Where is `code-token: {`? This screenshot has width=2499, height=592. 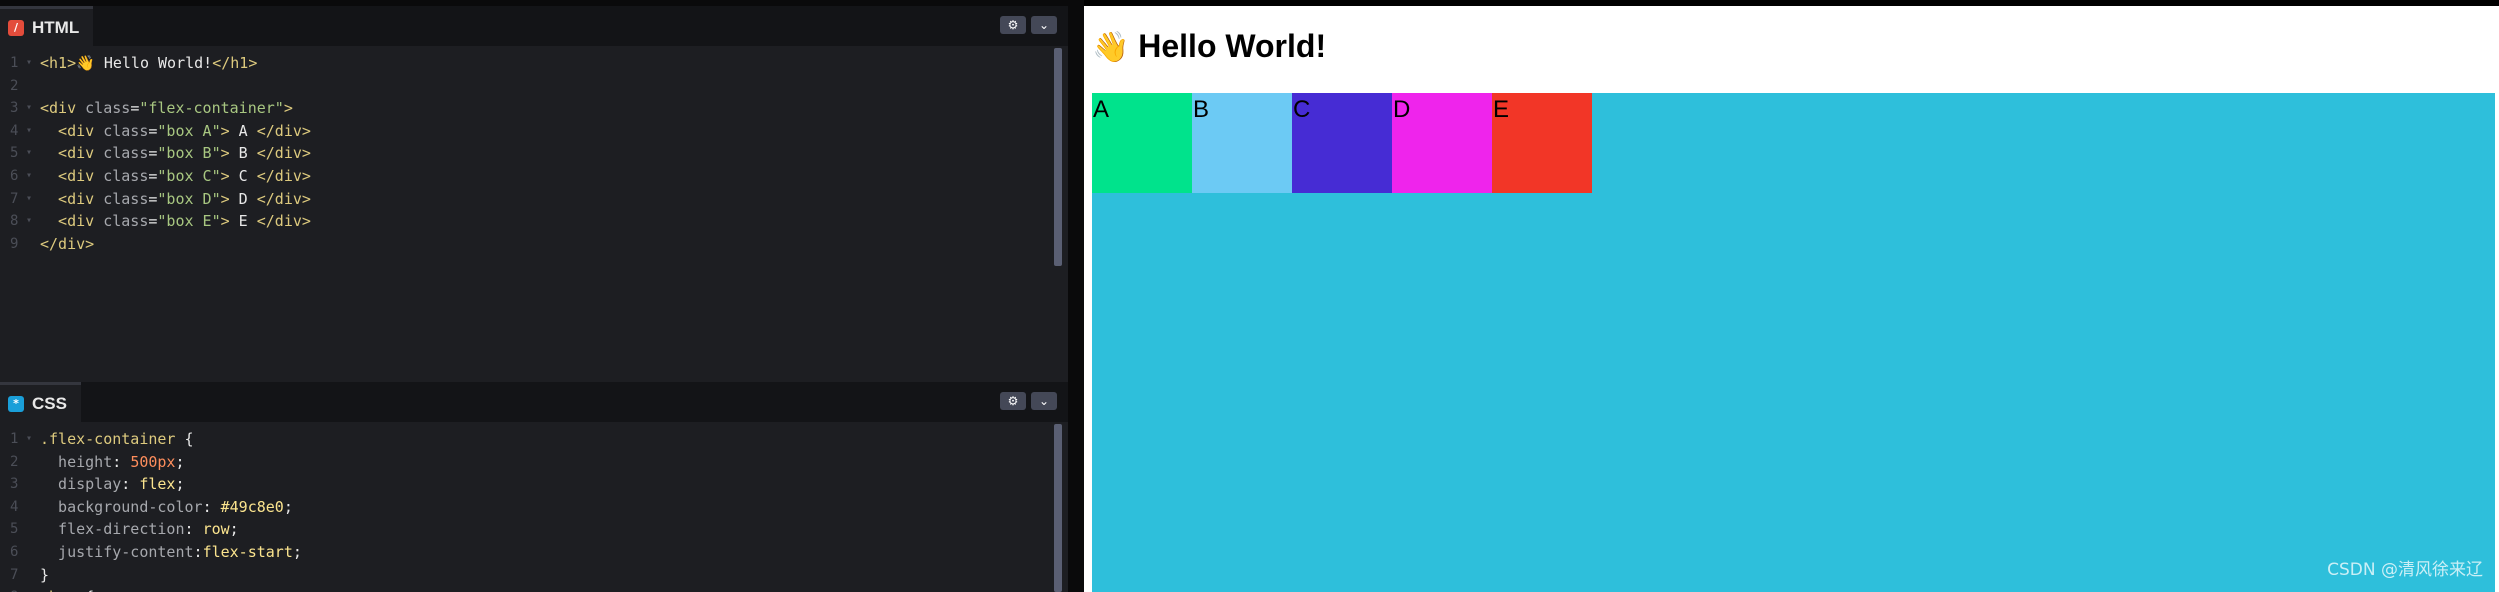 code-token: { is located at coordinates (184, 439).